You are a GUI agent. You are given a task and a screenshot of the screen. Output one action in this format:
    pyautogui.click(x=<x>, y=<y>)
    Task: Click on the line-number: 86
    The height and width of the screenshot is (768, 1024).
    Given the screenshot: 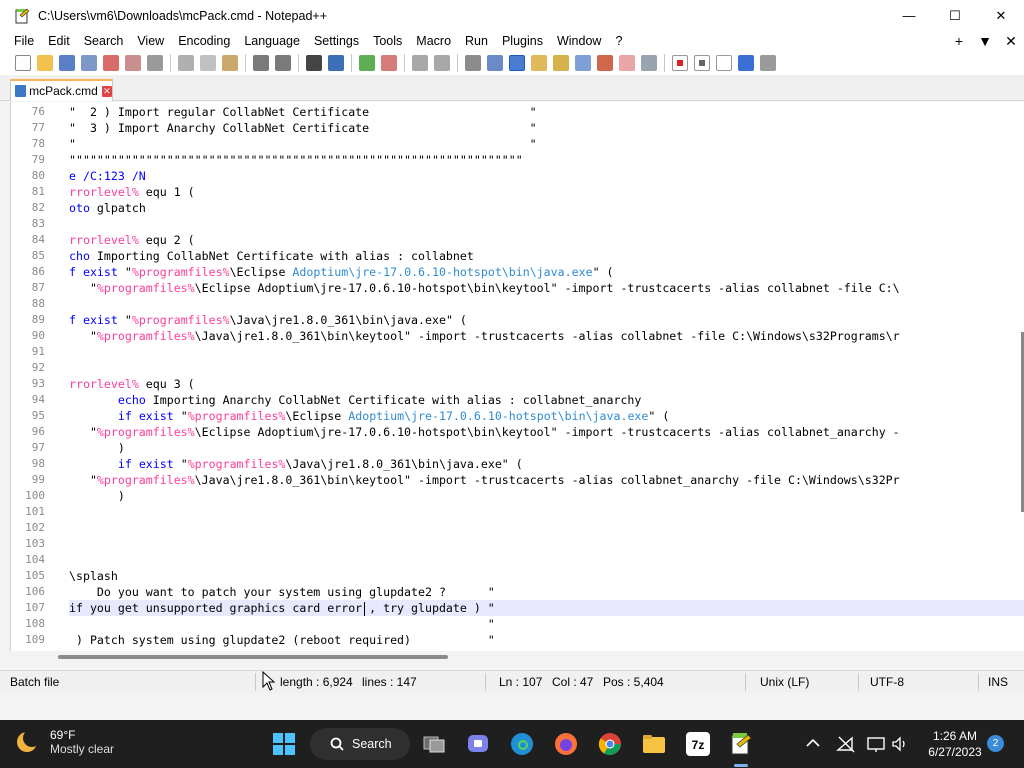 What is the action you would take?
    pyautogui.click(x=29, y=272)
    